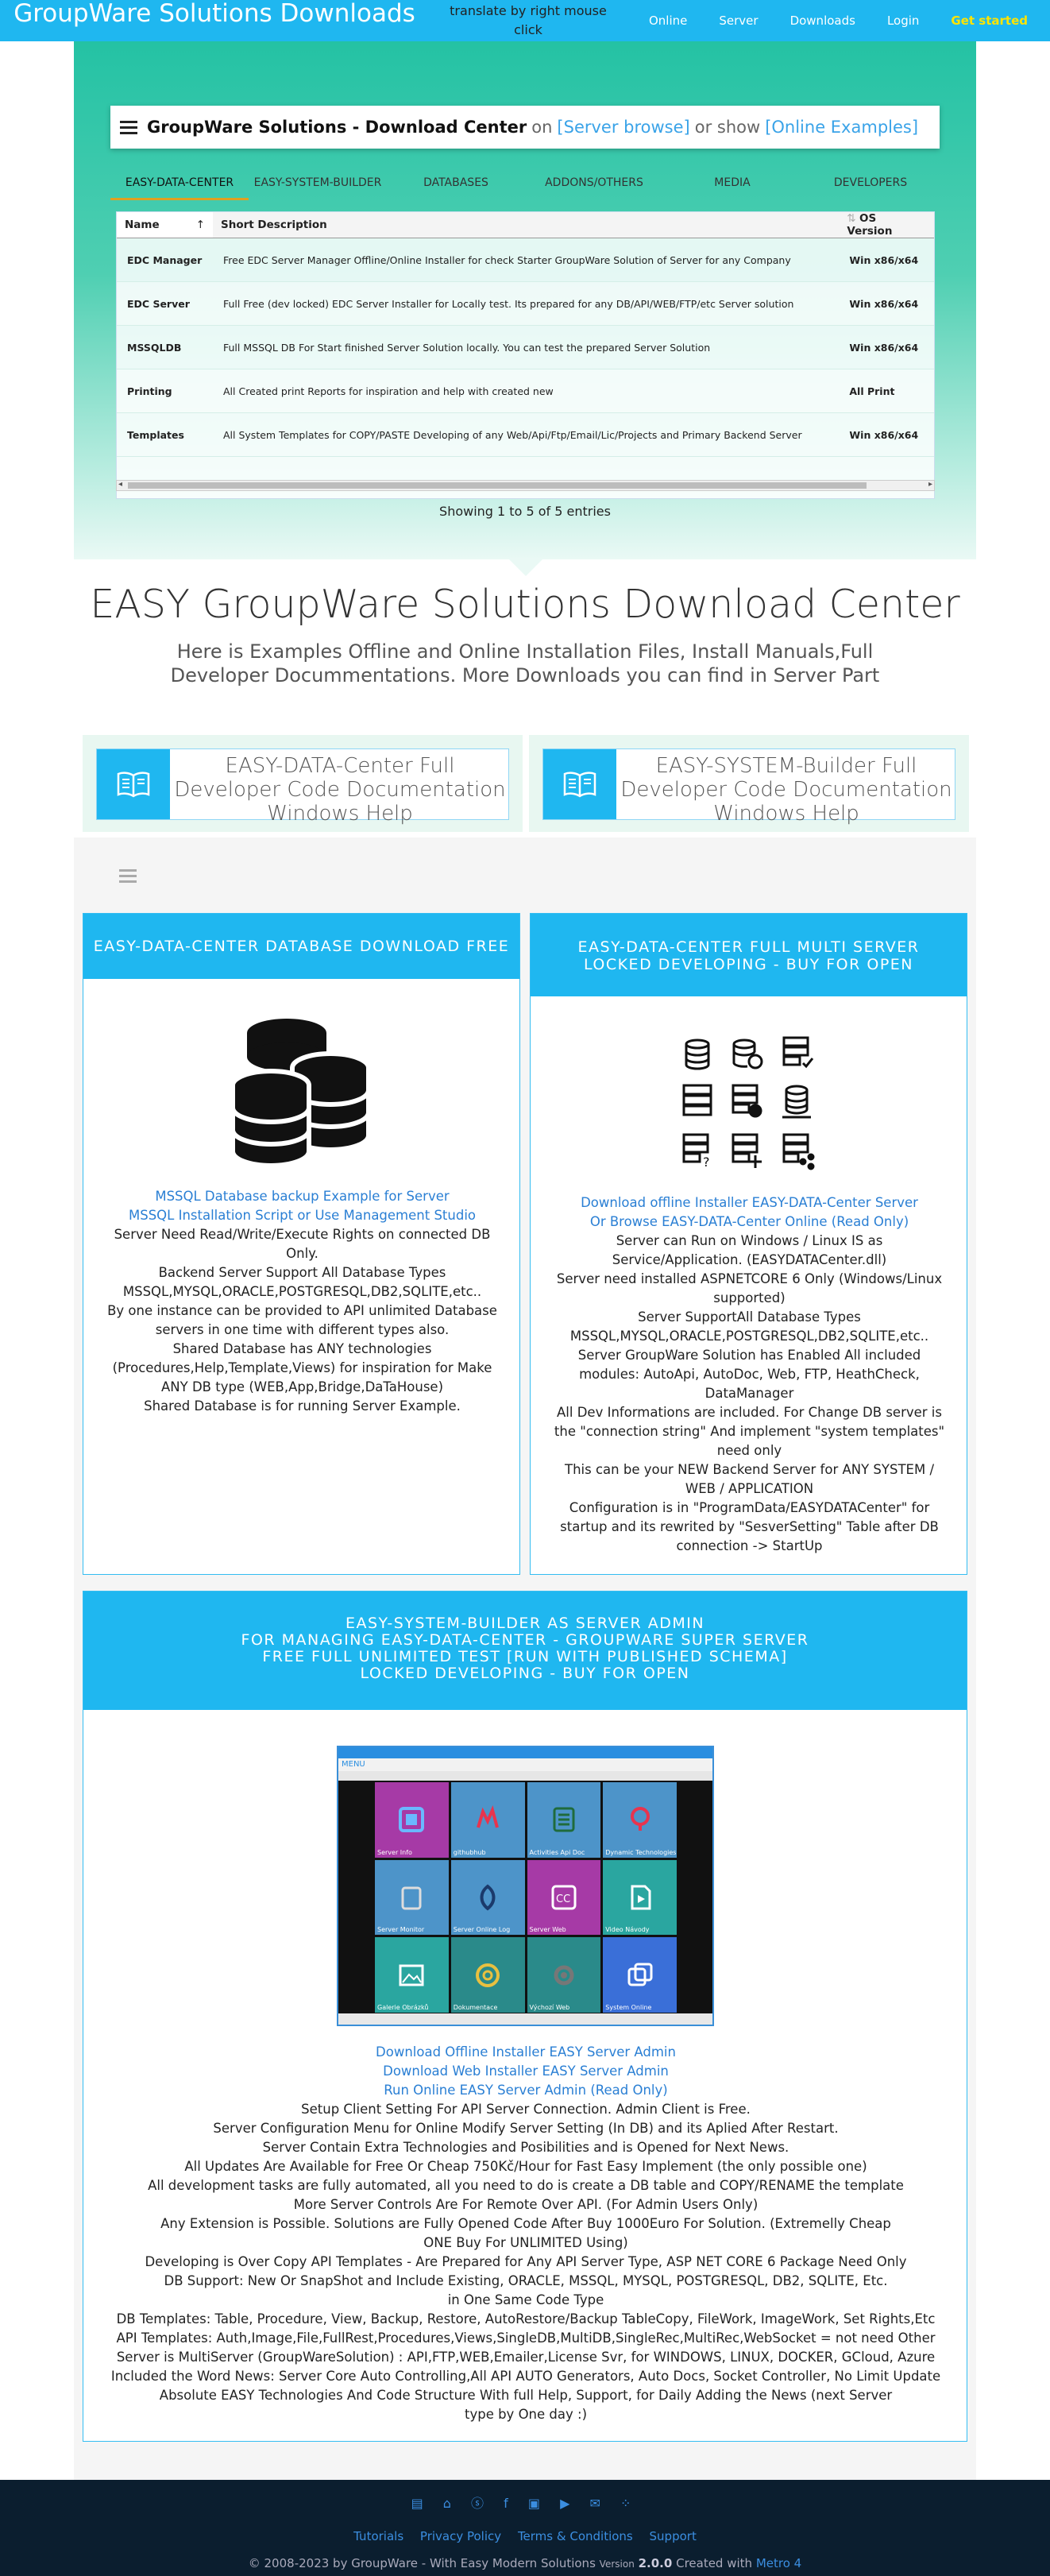  What do you see at coordinates (378, 2536) in the screenshot?
I see `footer-link-tutorials: Tutorials` at bounding box center [378, 2536].